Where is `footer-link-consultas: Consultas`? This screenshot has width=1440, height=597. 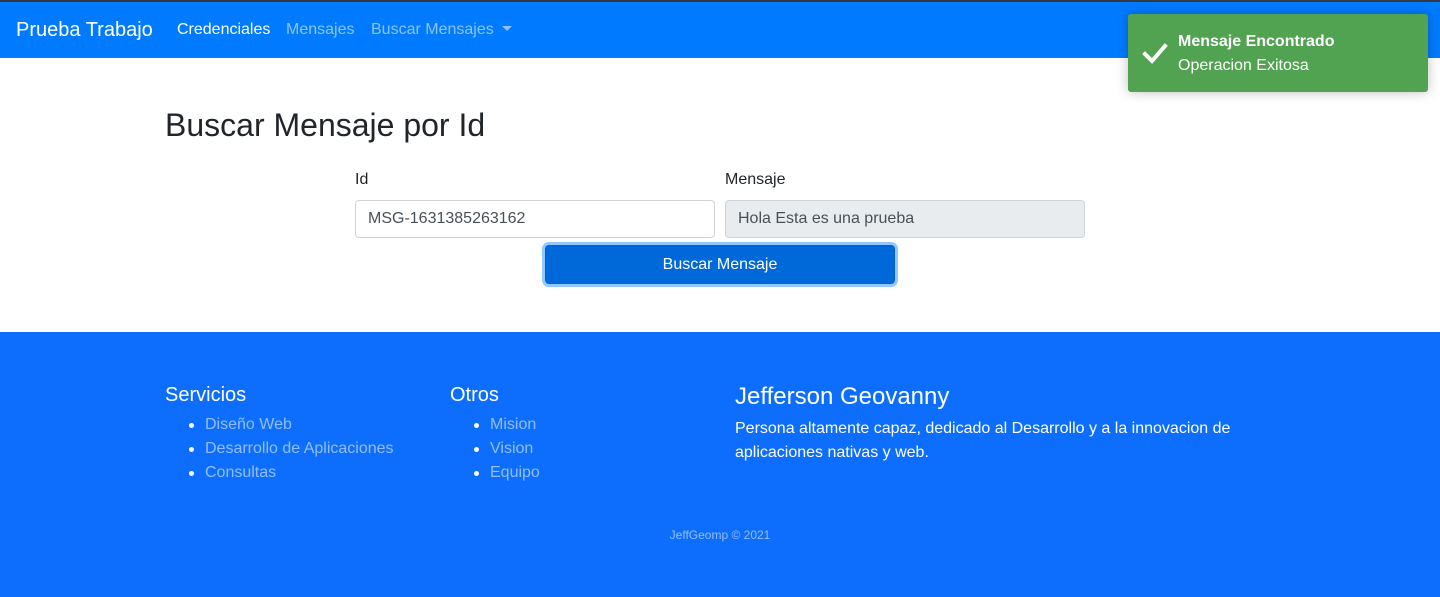
footer-link-consultas: Consultas is located at coordinates (291, 473).